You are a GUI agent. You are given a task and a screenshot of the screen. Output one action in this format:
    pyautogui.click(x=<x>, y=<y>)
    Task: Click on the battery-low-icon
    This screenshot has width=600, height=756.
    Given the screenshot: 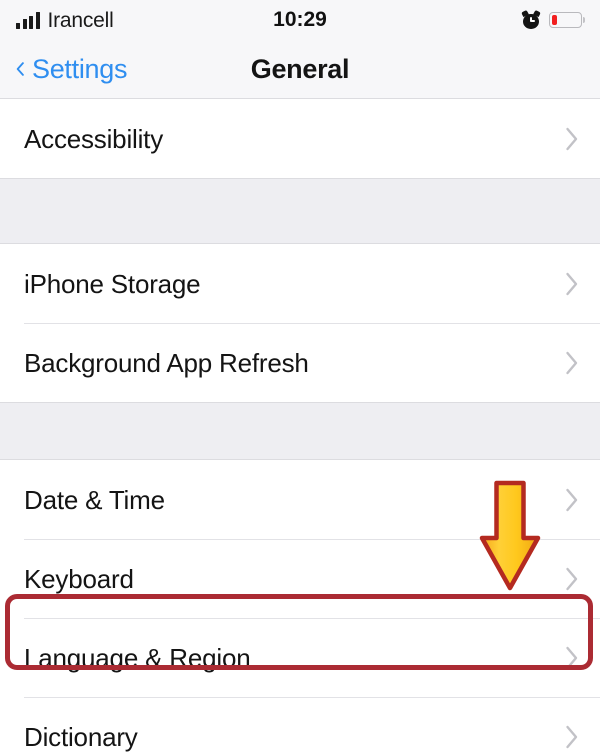 What is the action you would take?
    pyautogui.click(x=567, y=20)
    